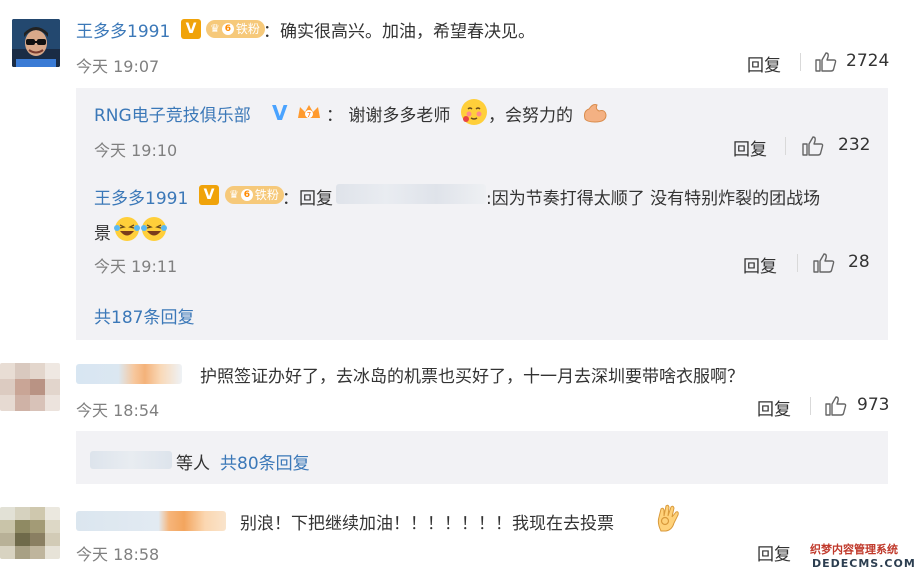 This screenshot has height=576, width=917. What do you see at coordinates (595, 114) in the screenshot?
I see `muscle-emoji-icon` at bounding box center [595, 114].